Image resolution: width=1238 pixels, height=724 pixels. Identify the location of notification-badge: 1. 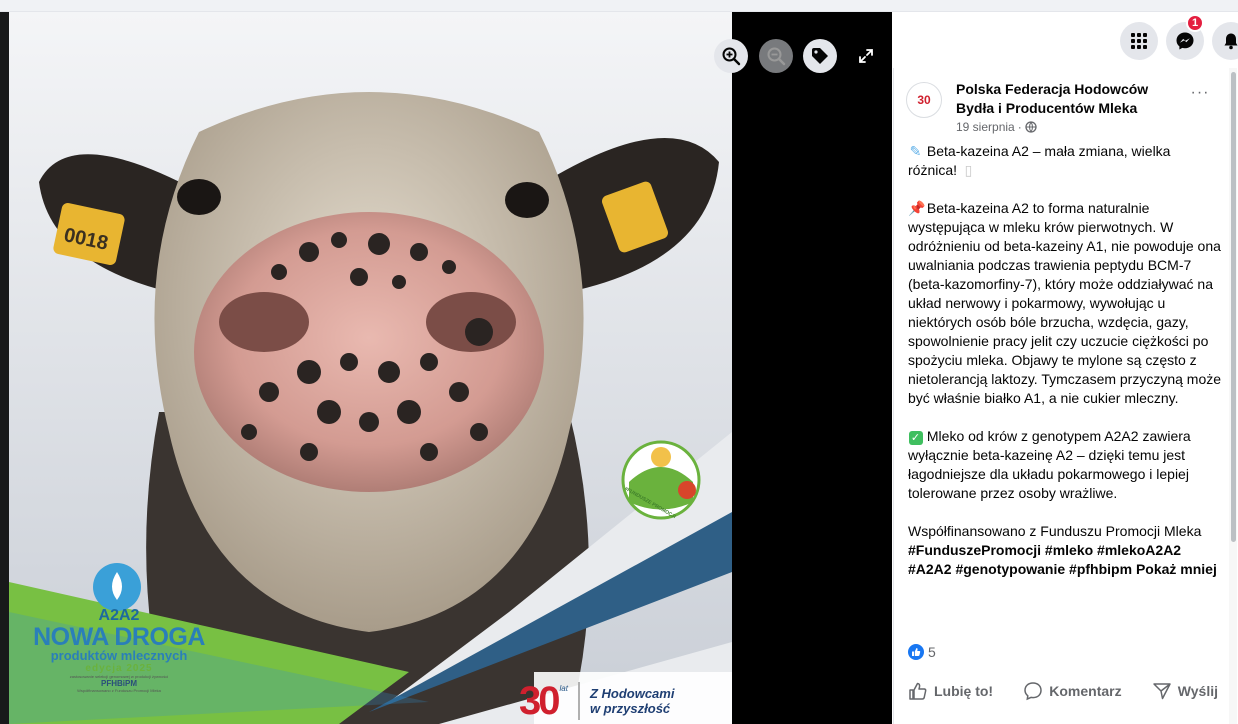
(1195, 23).